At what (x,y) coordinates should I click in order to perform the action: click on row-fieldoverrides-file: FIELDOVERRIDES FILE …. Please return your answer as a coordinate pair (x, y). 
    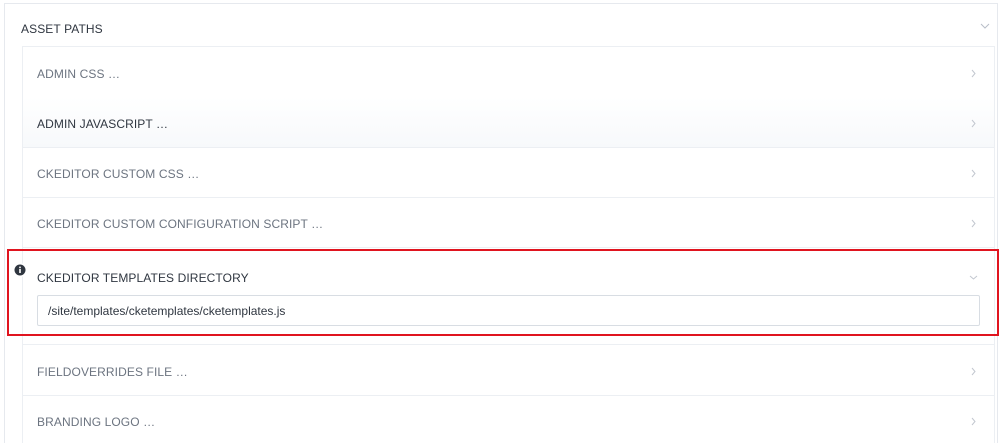
    Looking at the image, I should click on (508, 370).